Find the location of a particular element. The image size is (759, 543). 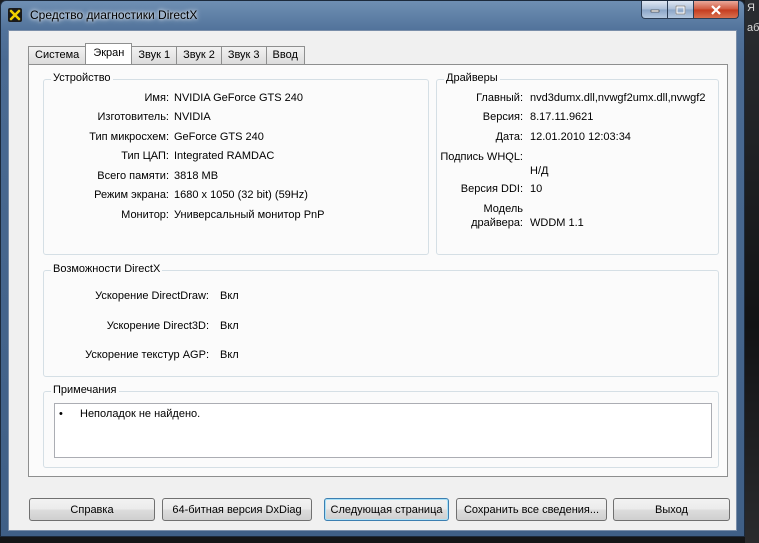

directdraw-acceleration-label: Ускорение DirectDraw: is located at coordinates (152, 296).